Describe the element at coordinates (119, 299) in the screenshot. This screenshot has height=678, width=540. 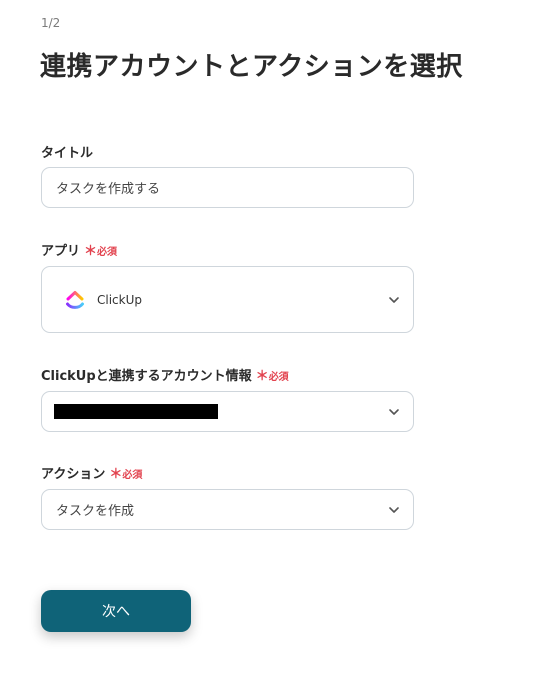
I see `selected-app-name: ClickUp` at that location.